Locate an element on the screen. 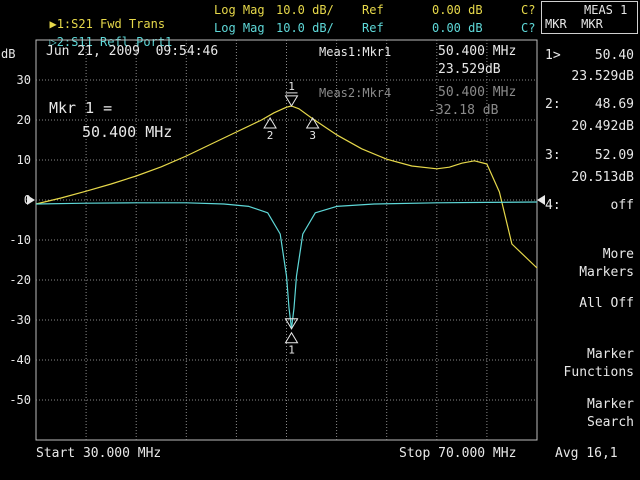  marker2-label: 2: is located at coordinates (553, 104).